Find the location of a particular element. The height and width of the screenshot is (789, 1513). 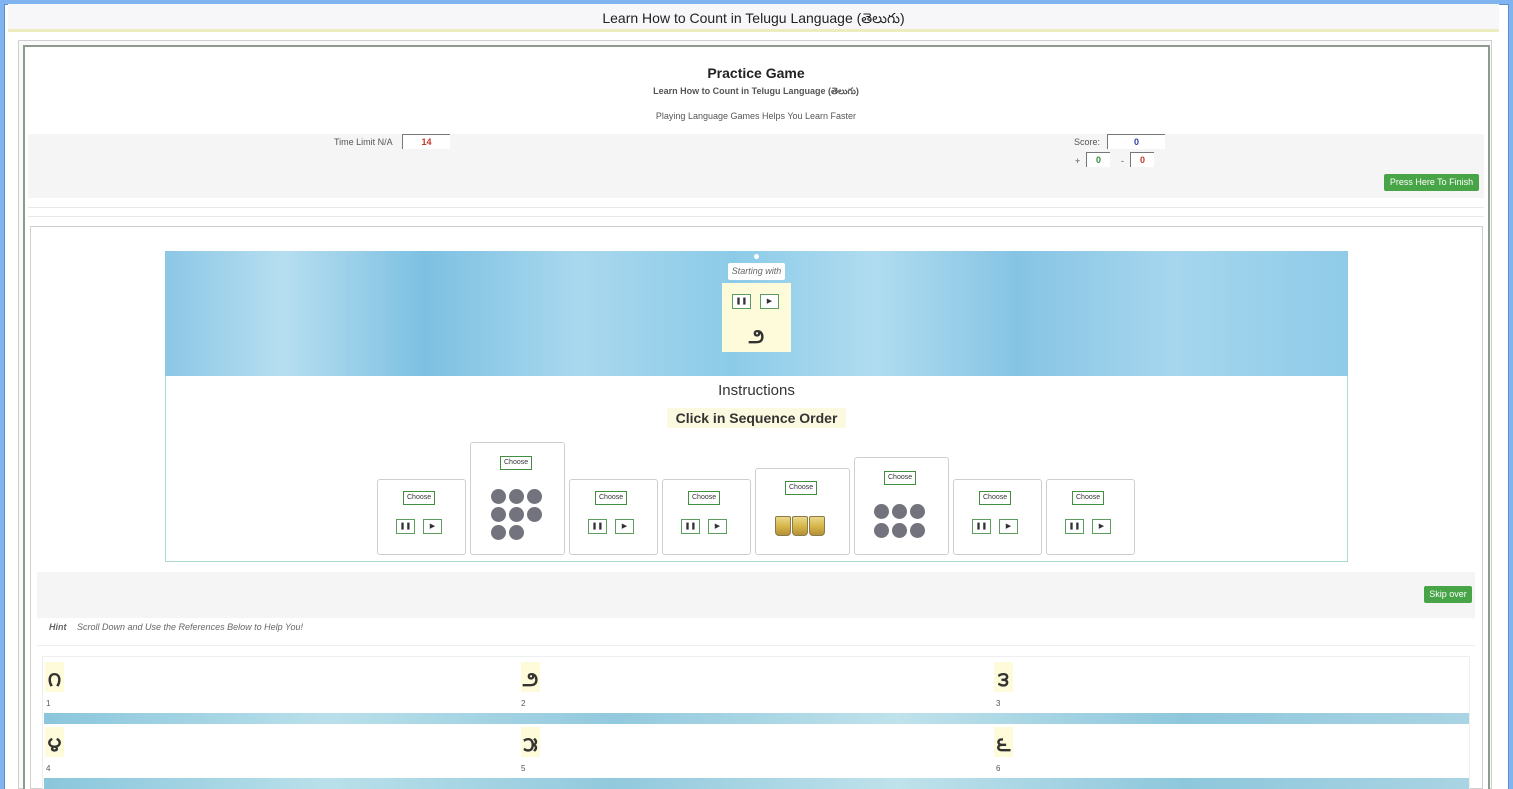

reference-number: 4 is located at coordinates (48, 768).